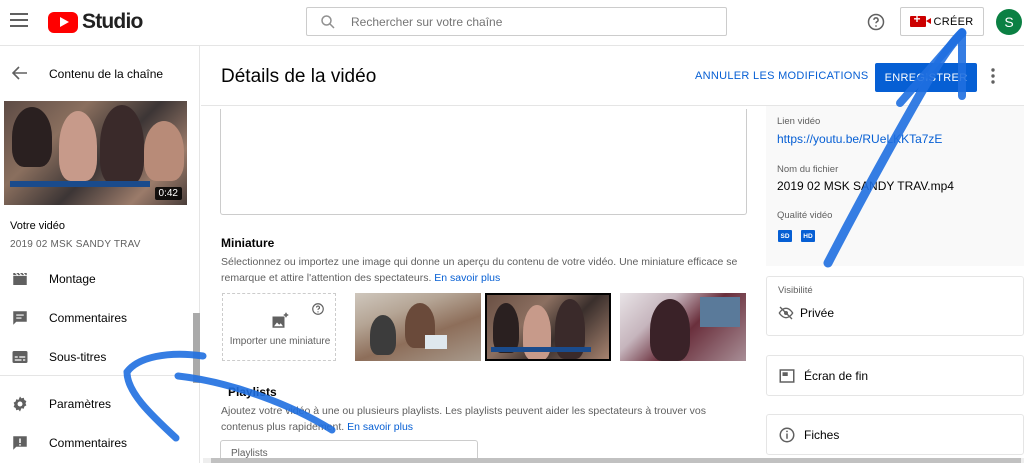 This screenshot has width=1024, height=463. Describe the element at coordinates (95, 153) in the screenshot. I see `video-thumbnail: 0:42` at that location.